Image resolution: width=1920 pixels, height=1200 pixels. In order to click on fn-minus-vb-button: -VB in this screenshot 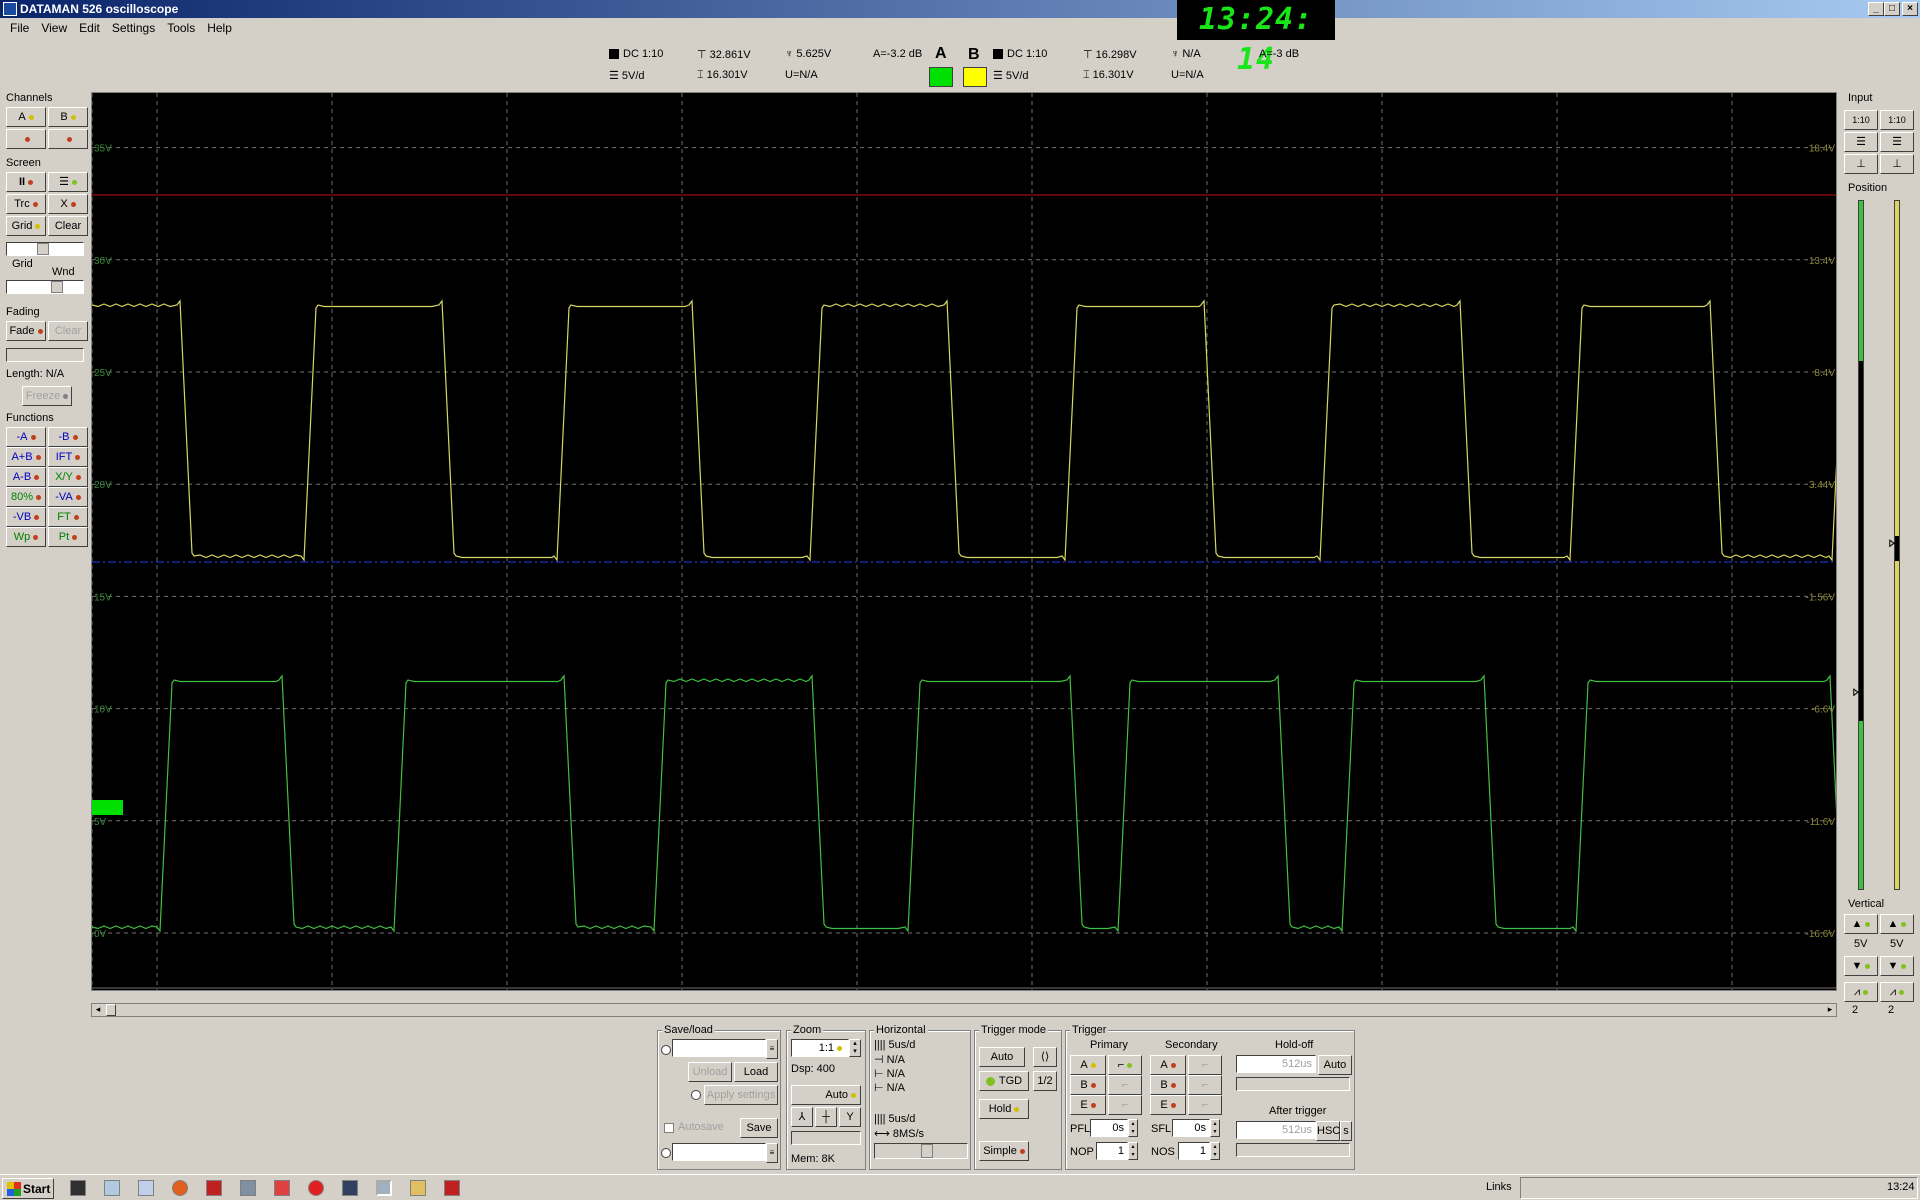, I will do `click(26, 517)`.